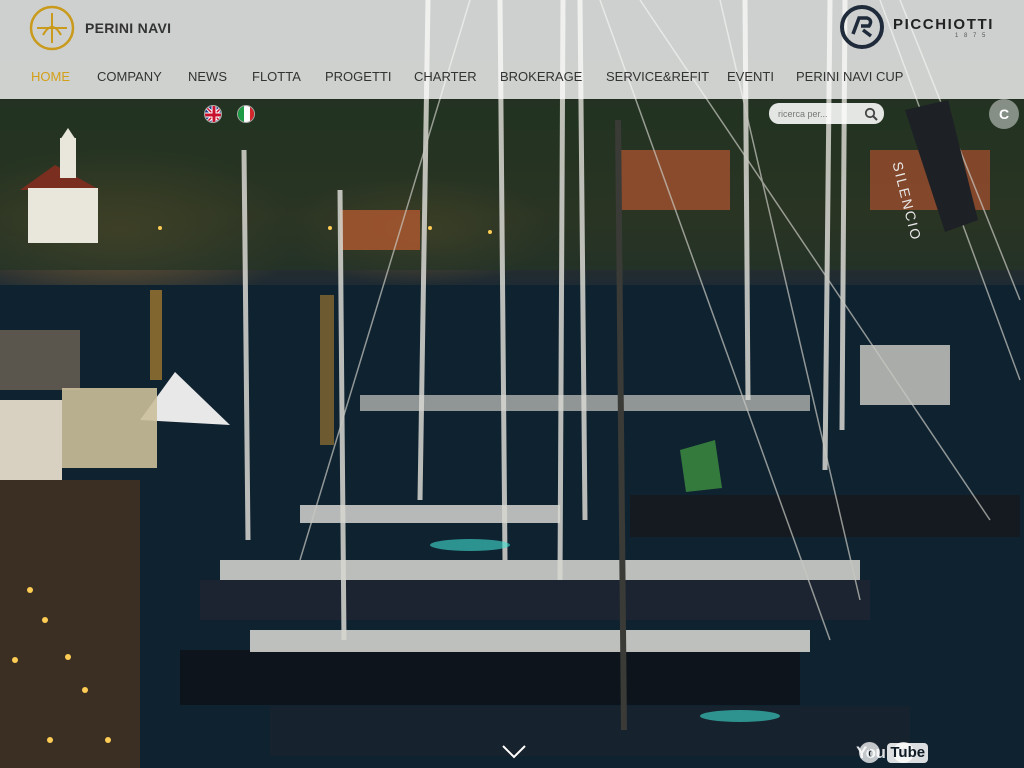 The image size is (1024, 768). I want to click on nav-item-perini-navi-cup: PERINI NAVI CUP, so click(849, 78).